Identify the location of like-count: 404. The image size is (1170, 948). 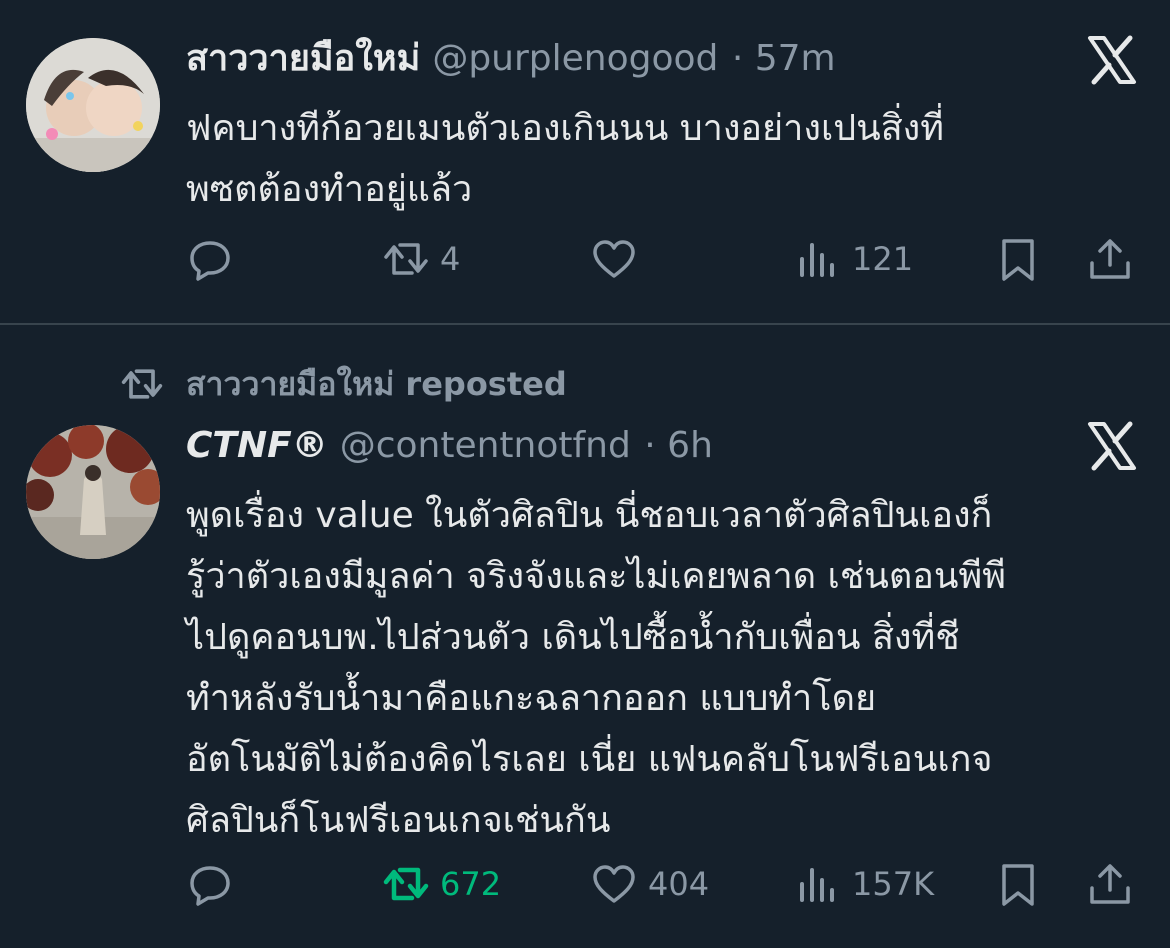
(679, 884).